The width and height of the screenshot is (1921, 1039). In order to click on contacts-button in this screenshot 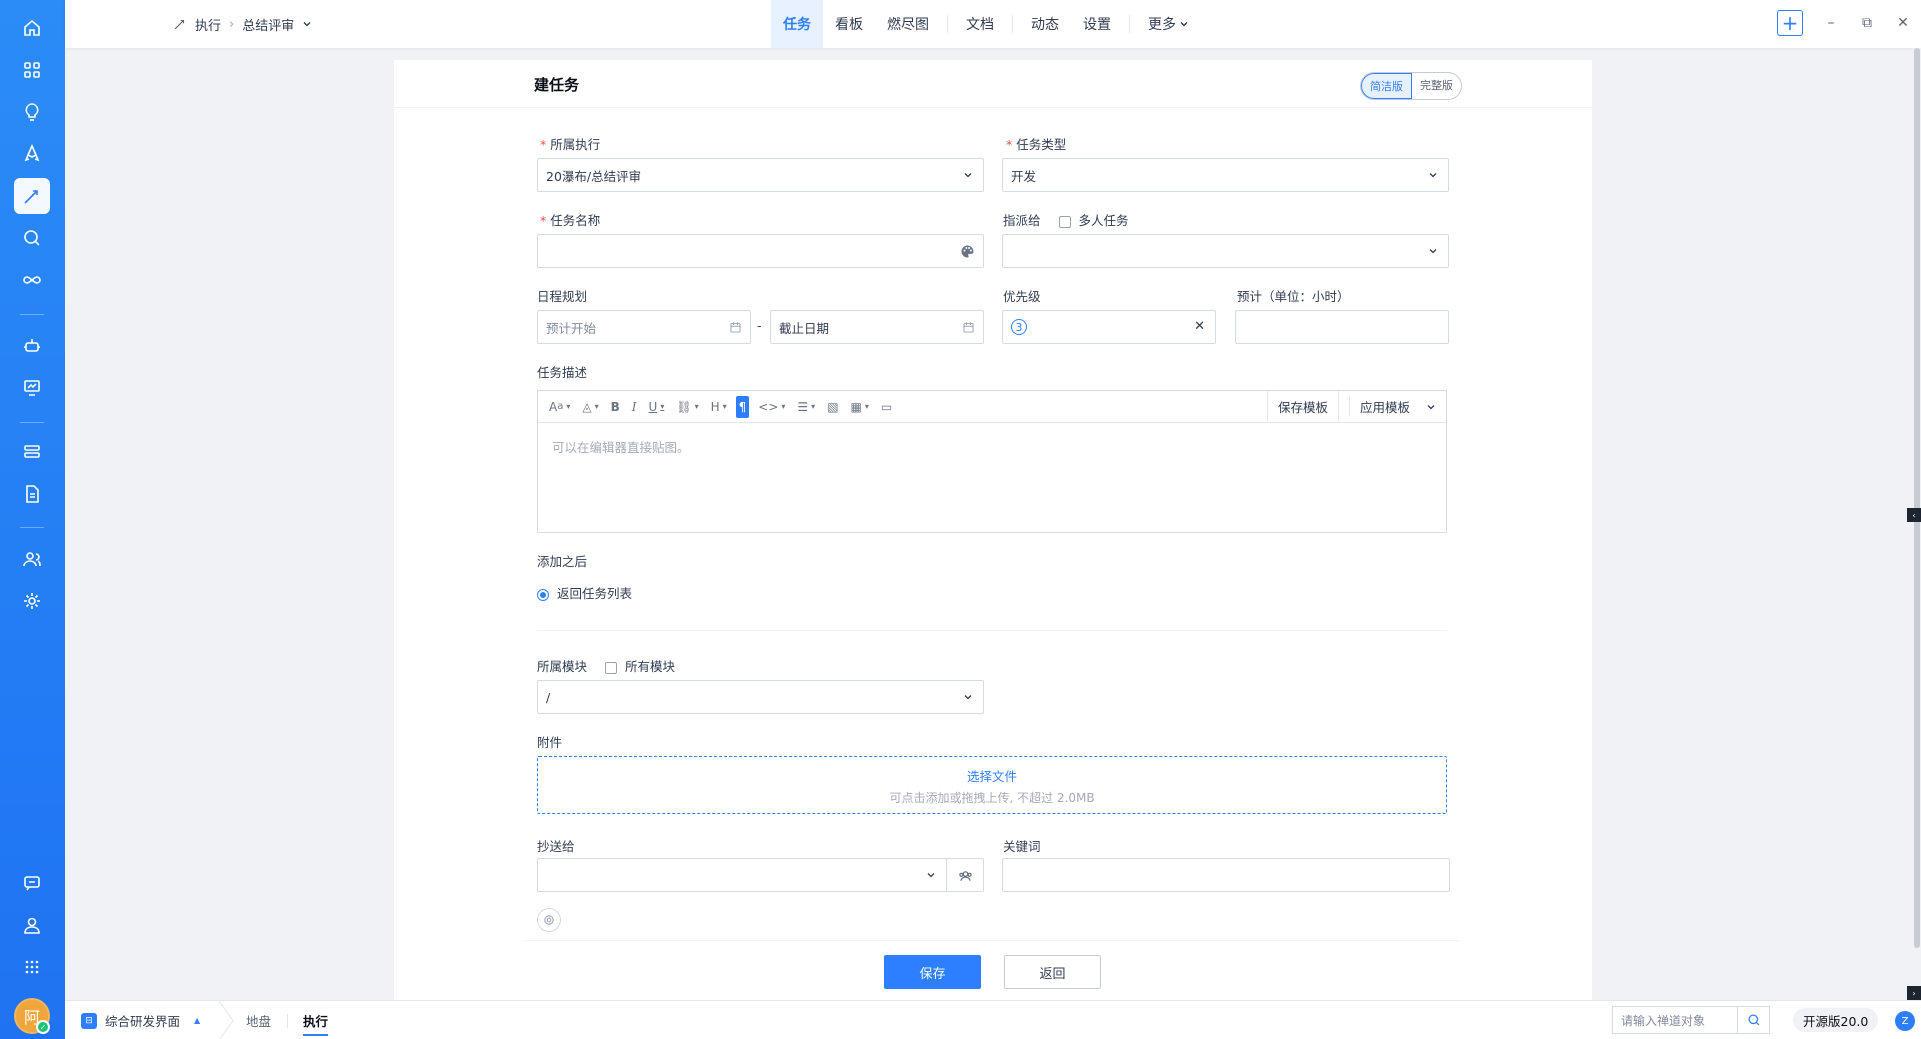, I will do `click(965, 875)`.